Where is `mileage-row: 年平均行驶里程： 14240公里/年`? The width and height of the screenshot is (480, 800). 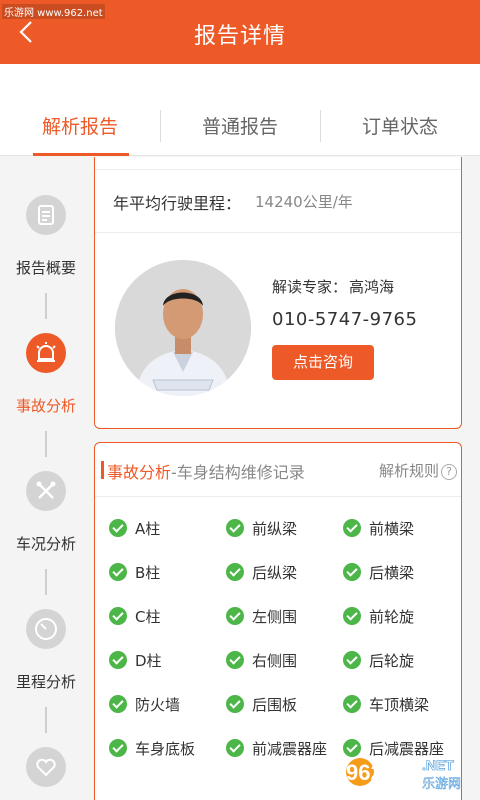
mileage-row: 年平均行驶里程： 14240公里/年 is located at coordinates (278, 201).